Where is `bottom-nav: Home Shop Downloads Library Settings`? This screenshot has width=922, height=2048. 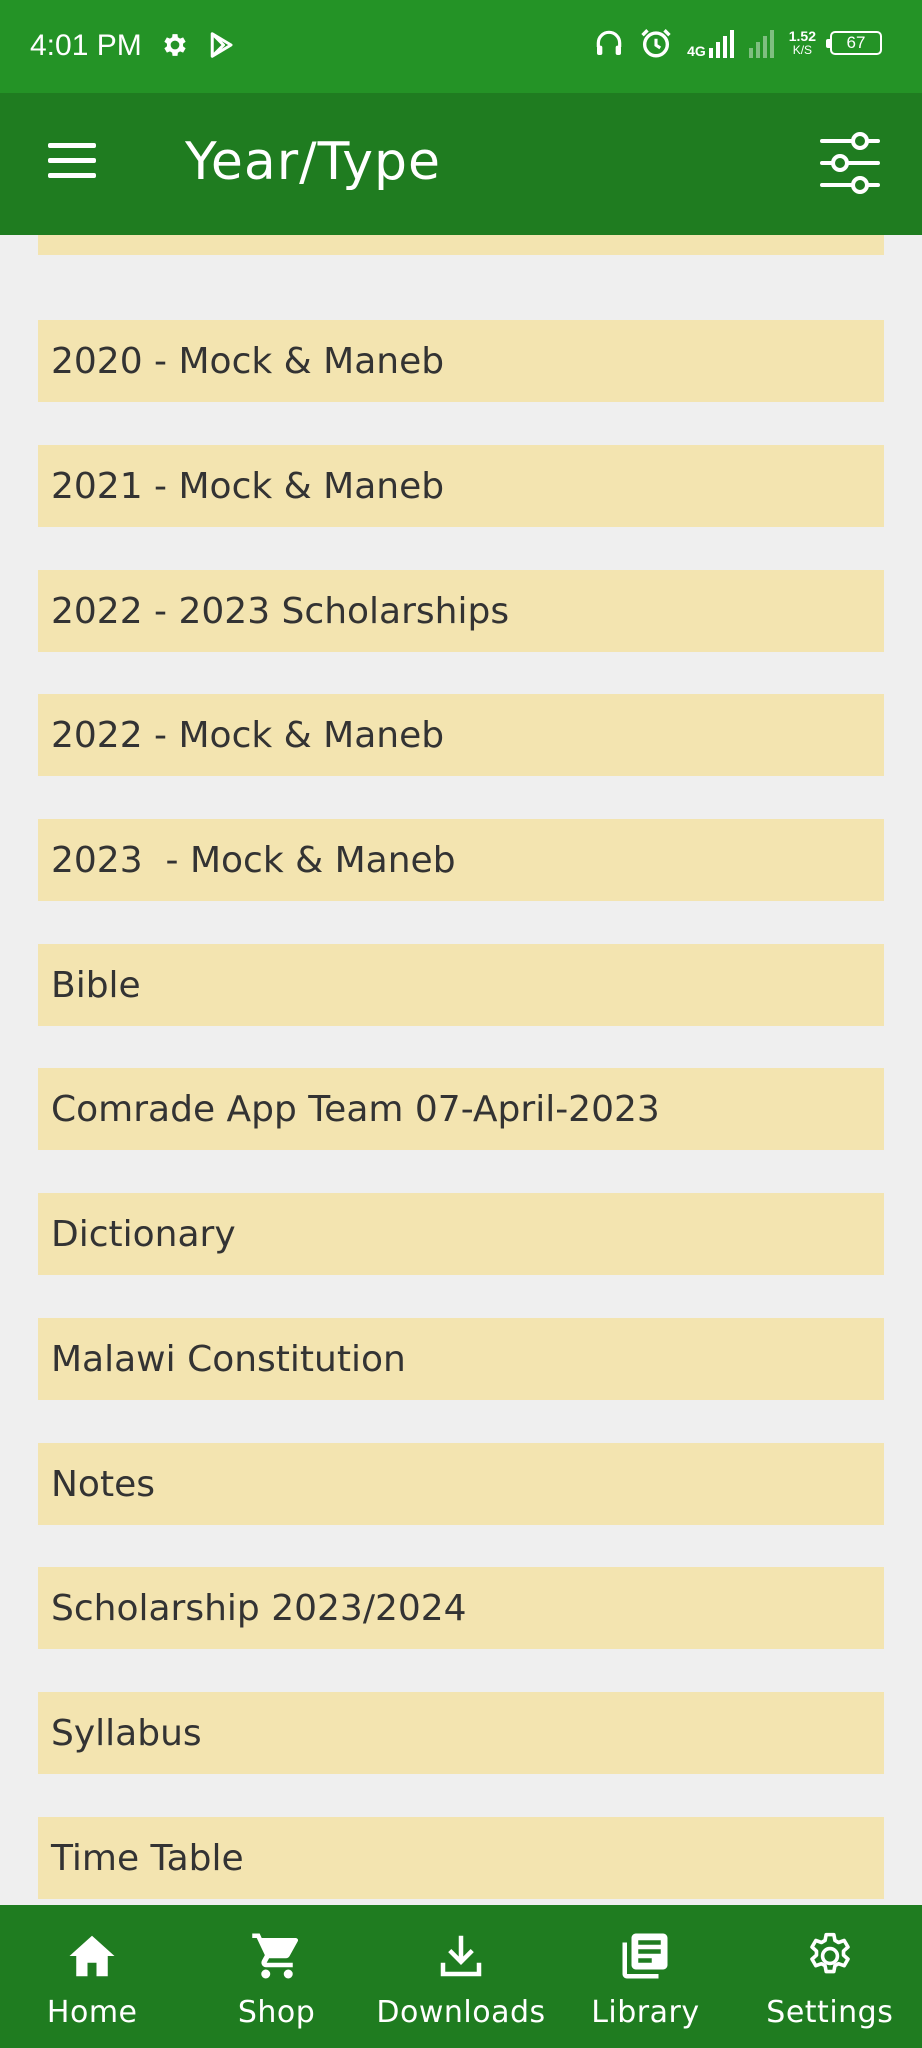 bottom-nav: Home Shop Downloads Library Settings is located at coordinates (461, 1976).